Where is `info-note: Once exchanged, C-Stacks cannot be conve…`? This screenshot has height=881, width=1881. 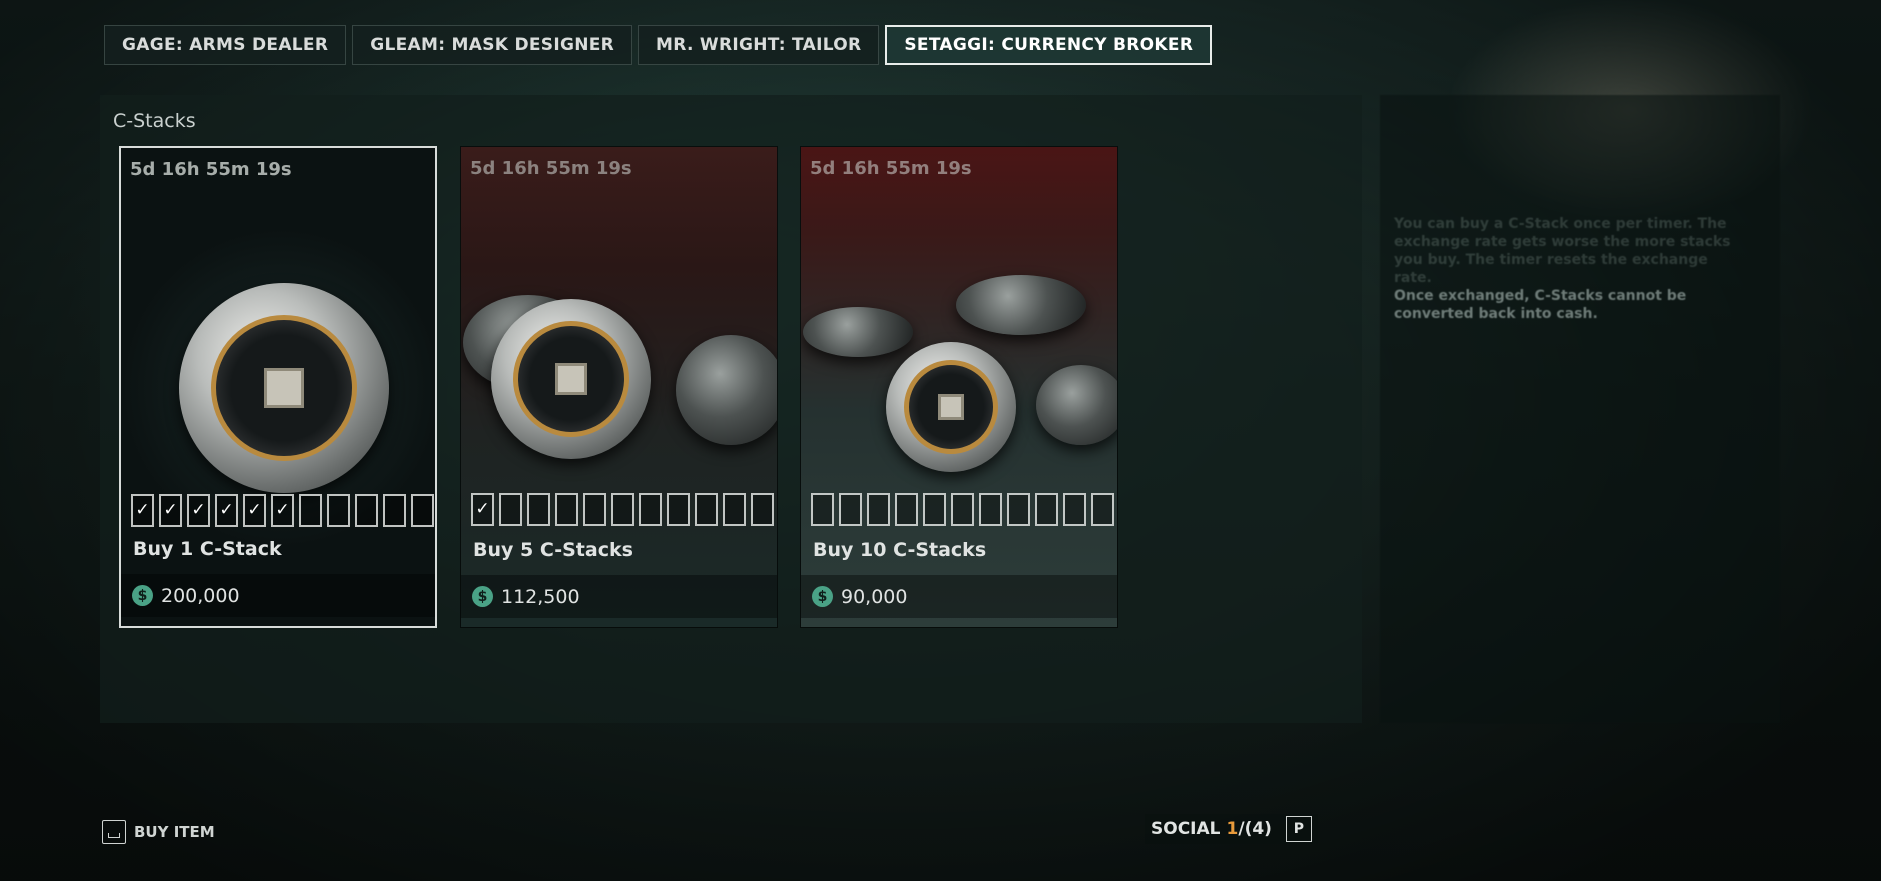
info-note: Once exchanged, C-Stacks cannot be conve… is located at coordinates (1540, 305).